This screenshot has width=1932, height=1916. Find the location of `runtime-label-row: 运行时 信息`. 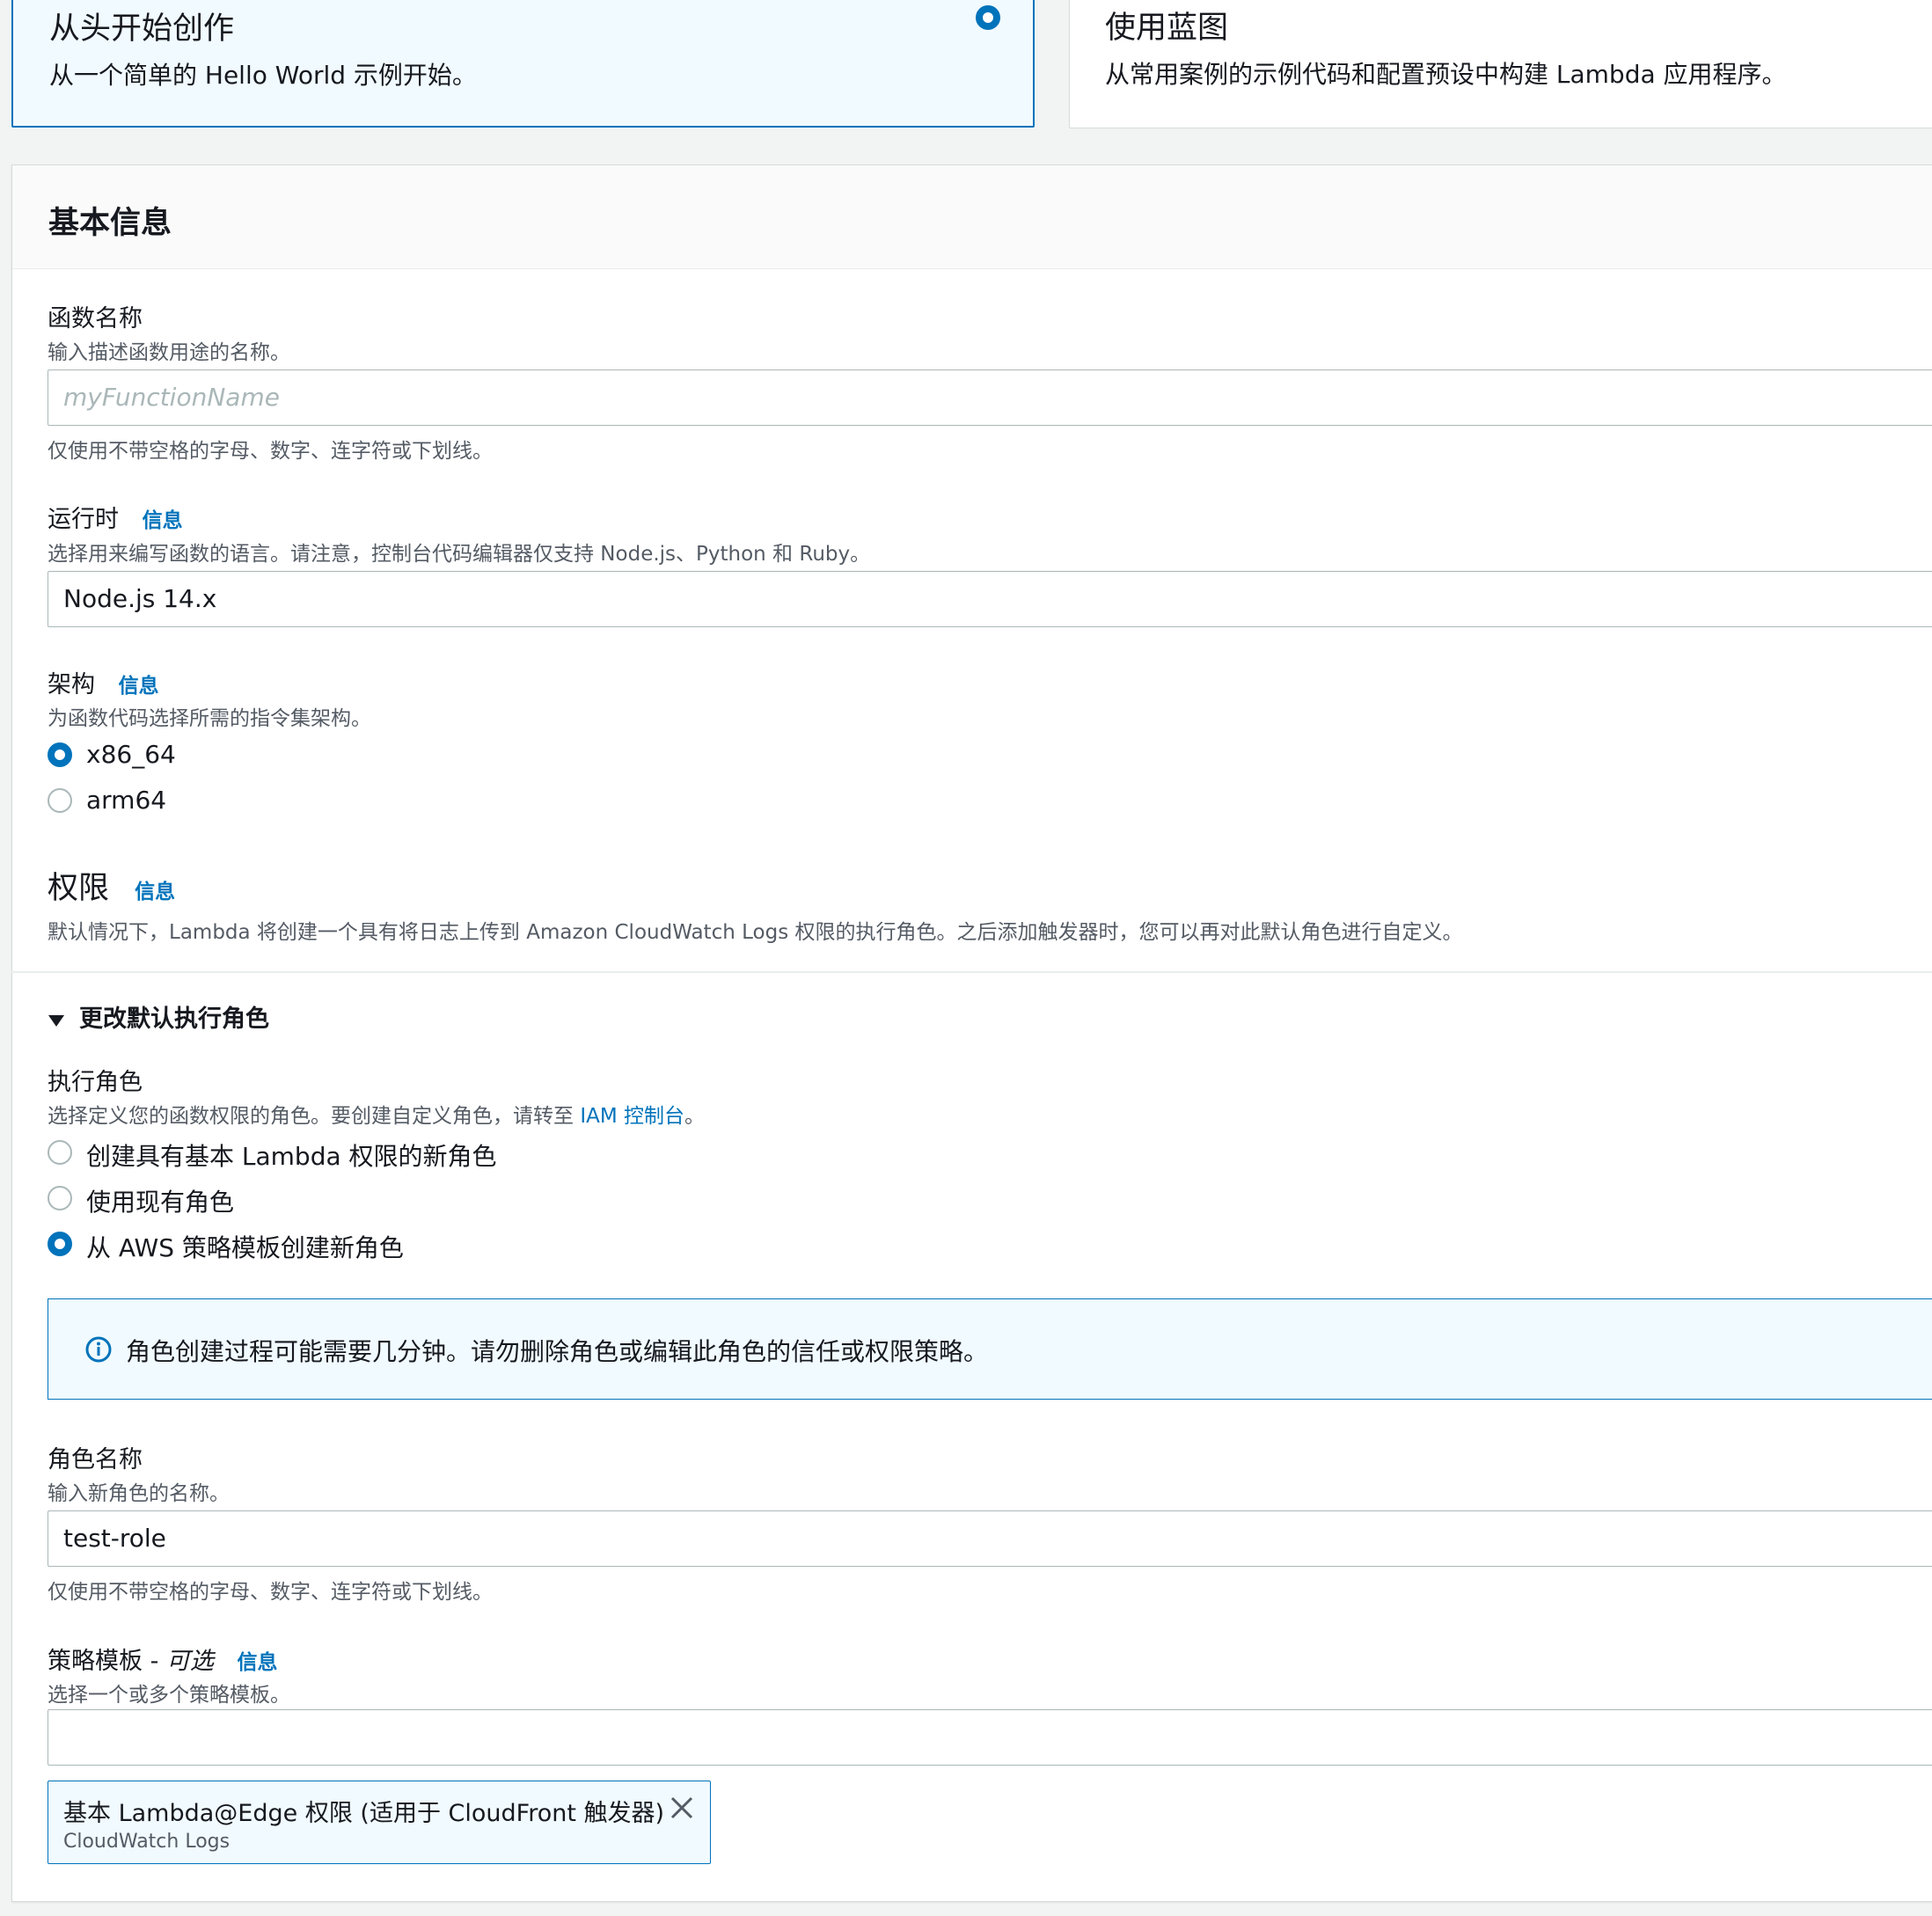

runtime-label-row: 运行时 信息 is located at coordinates (116, 517).